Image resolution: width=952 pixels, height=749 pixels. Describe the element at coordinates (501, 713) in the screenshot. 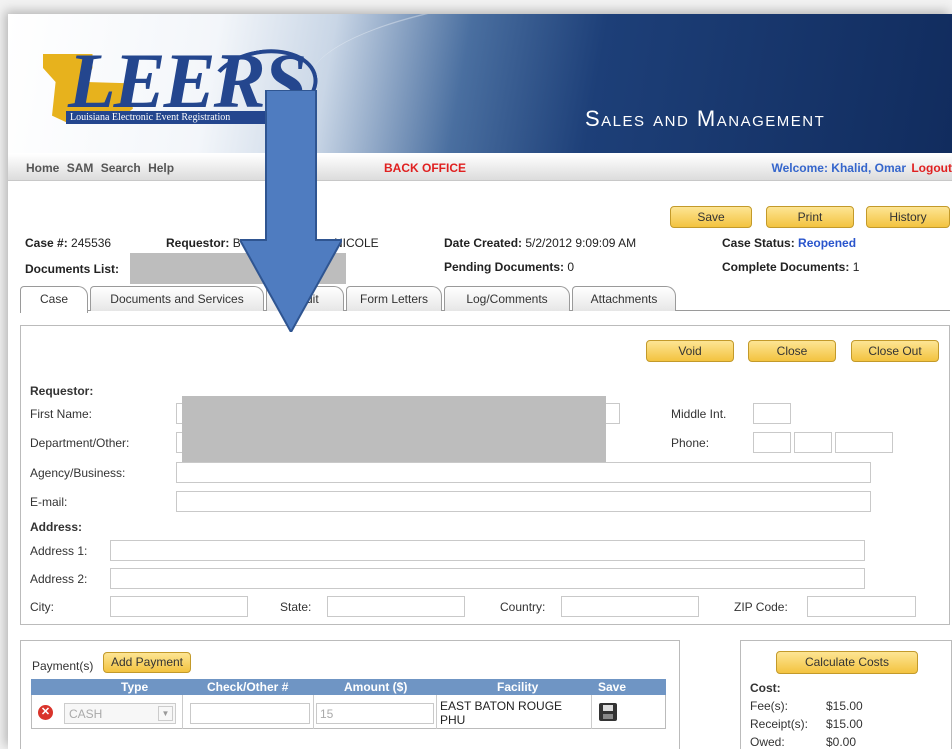

I see `facility-value: EAST BATON ROUGE PHU` at that location.